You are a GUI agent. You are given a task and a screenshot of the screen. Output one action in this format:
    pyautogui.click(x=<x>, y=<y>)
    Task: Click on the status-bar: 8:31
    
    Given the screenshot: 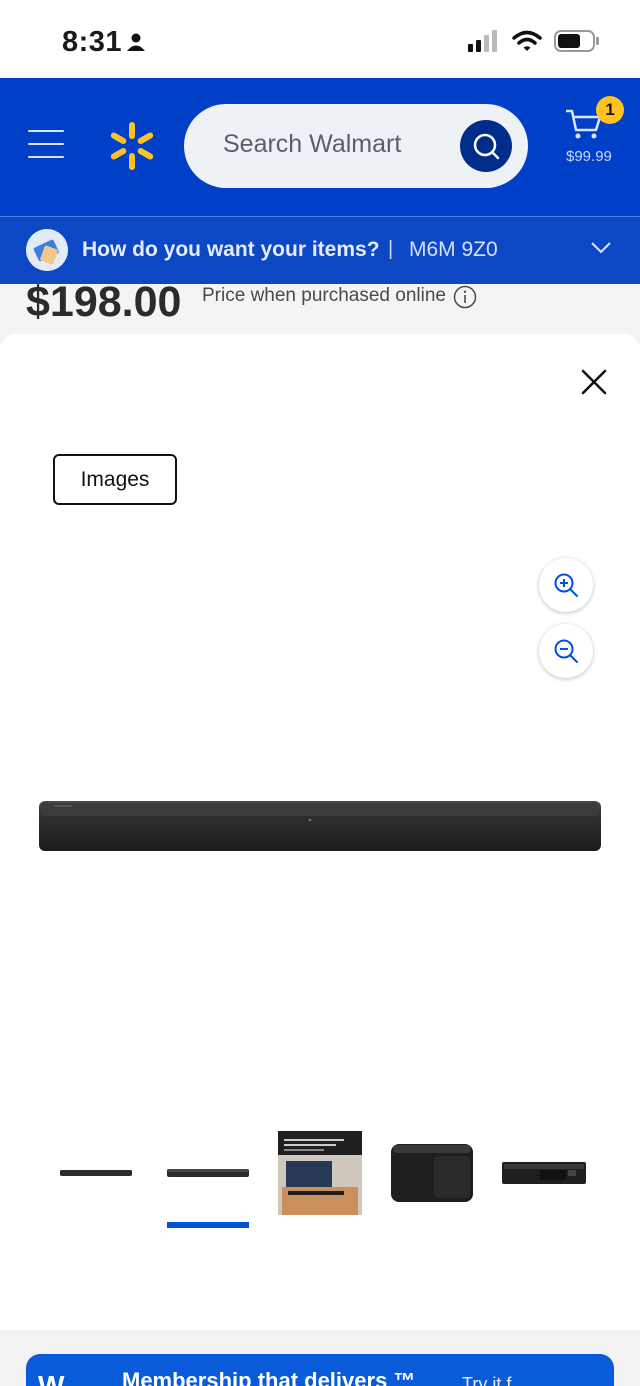 What is the action you would take?
    pyautogui.click(x=320, y=39)
    